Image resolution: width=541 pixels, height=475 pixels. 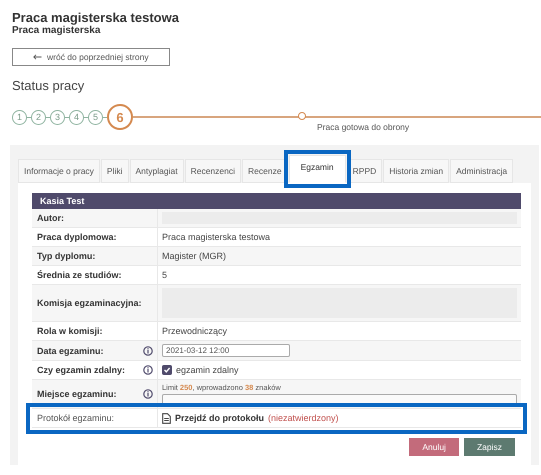 I want to click on step-circle: 6, so click(x=120, y=117).